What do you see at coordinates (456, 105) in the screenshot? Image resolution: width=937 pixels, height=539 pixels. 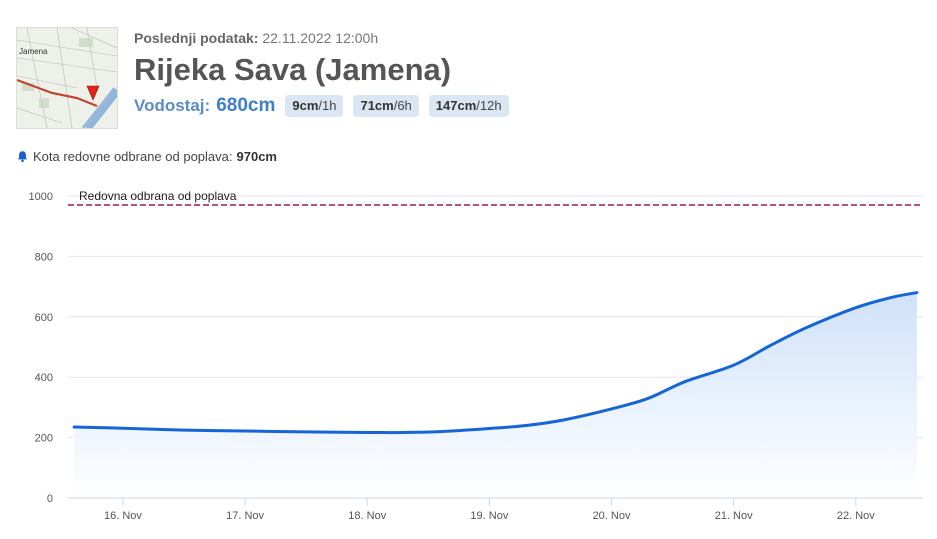 I see `change-amount: 147cm` at bounding box center [456, 105].